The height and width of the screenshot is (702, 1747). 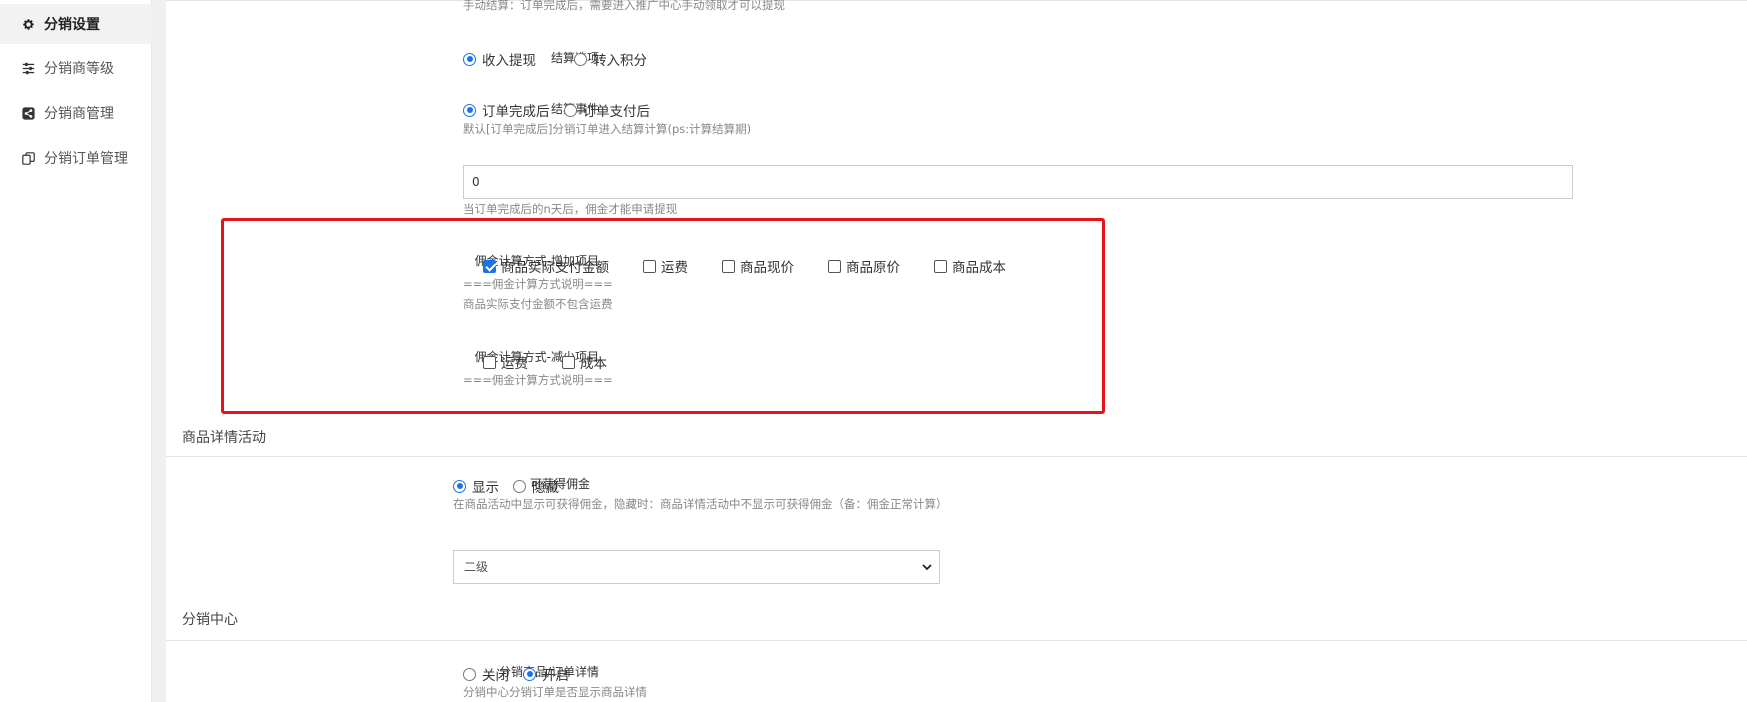 What do you see at coordinates (506, 110) in the screenshot?
I see `settle-event-completed: 订单完成后` at bounding box center [506, 110].